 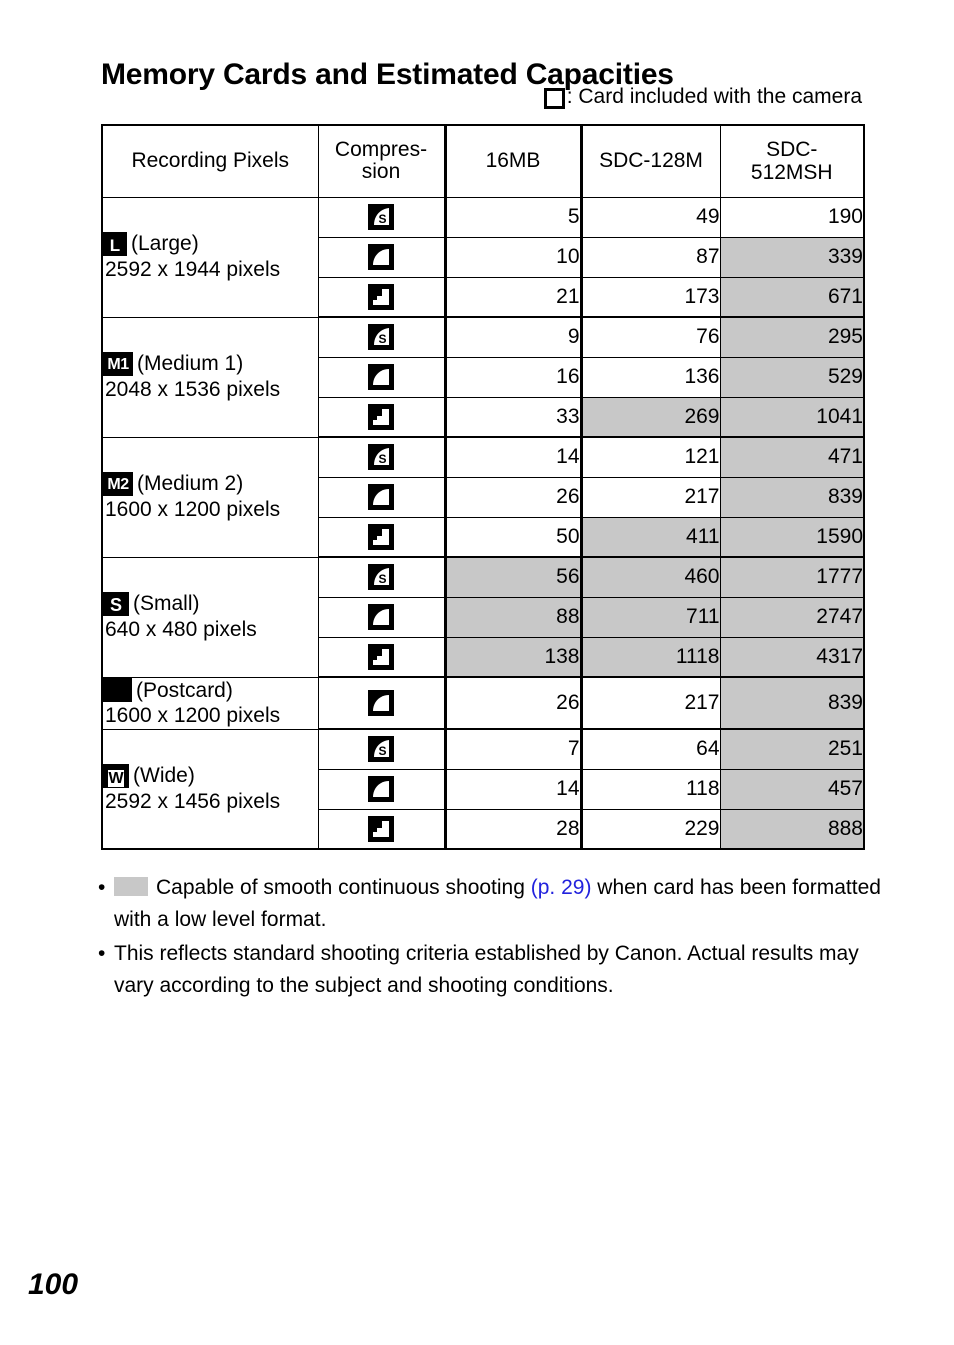 What do you see at coordinates (650, 297) in the screenshot?
I see `capacity-sdc128m-cell: 173` at bounding box center [650, 297].